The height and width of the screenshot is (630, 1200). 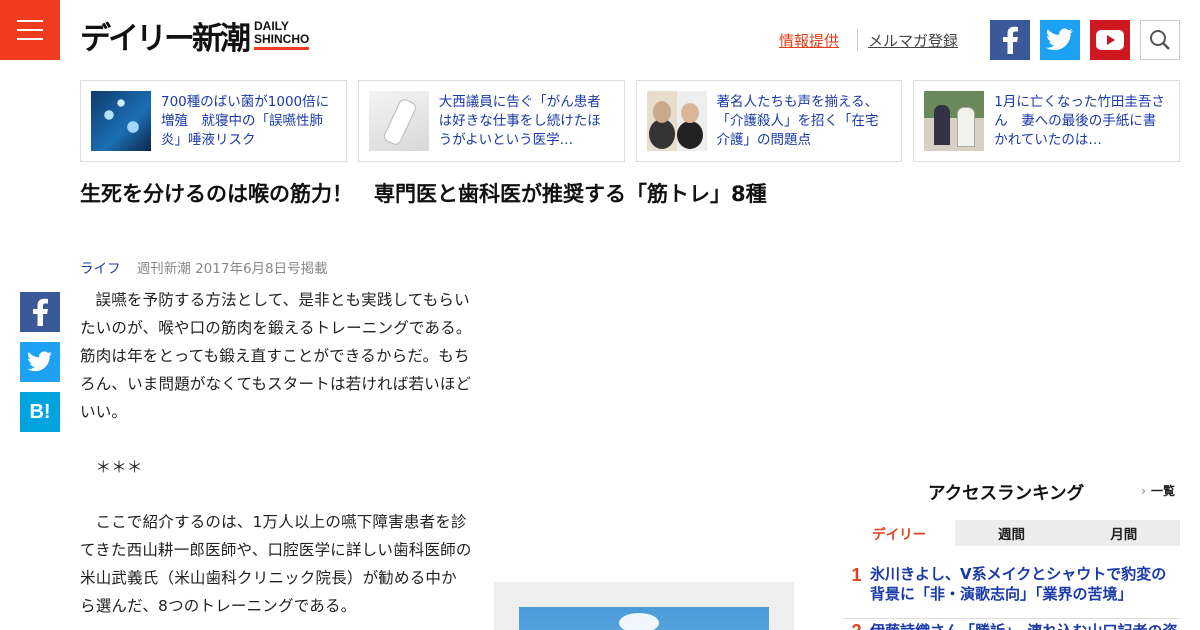 I want to click on ranking-number: 1, so click(x=856, y=575).